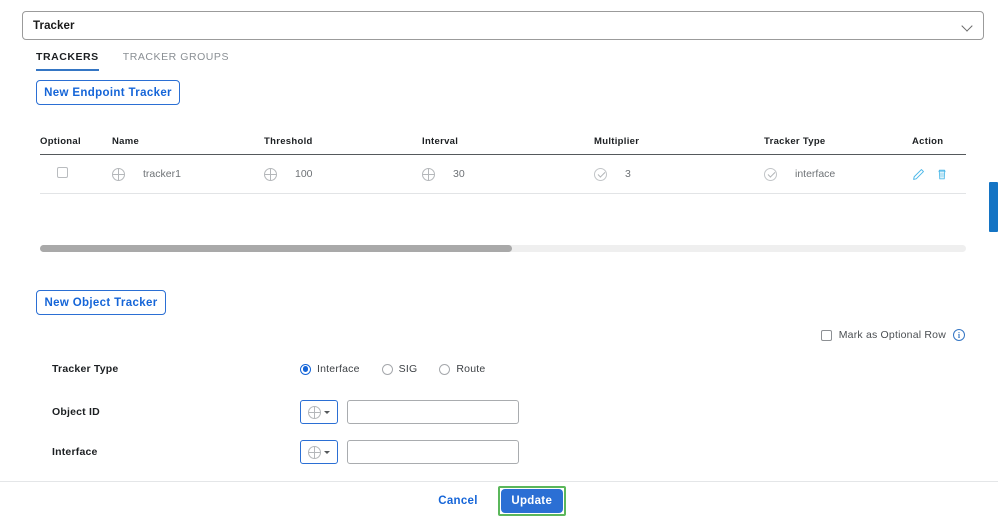 The height and width of the screenshot is (519, 998). What do you see at coordinates (62, 172) in the screenshot?
I see `row-optional-checkbox` at bounding box center [62, 172].